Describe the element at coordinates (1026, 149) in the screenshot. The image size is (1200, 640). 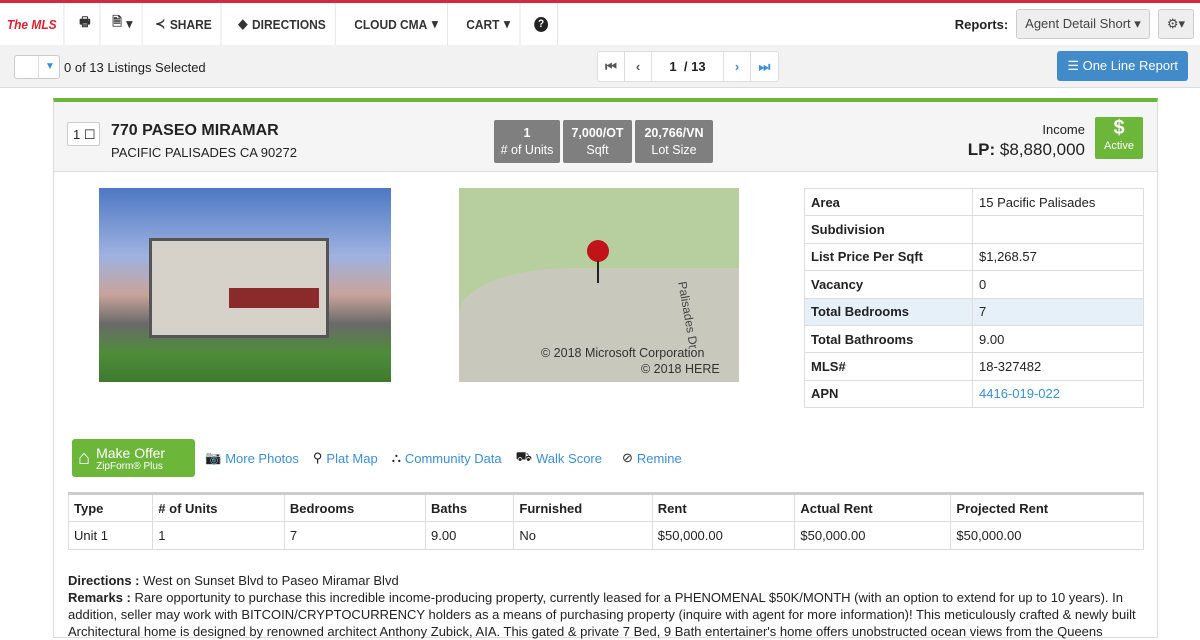
I see `list-price: LP: $8,880,000` at that location.